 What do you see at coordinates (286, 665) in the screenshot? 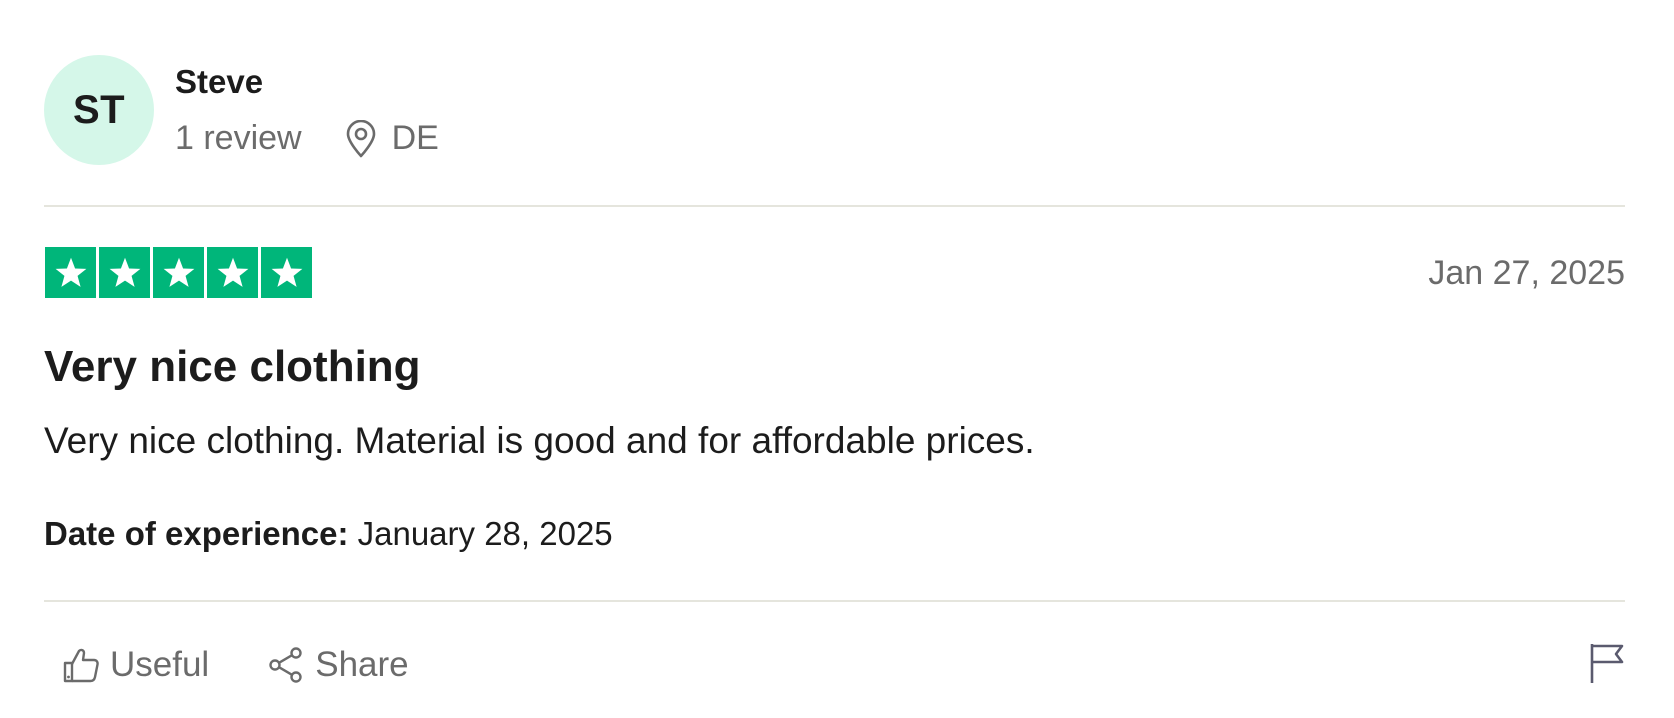
I see `share-icon` at bounding box center [286, 665].